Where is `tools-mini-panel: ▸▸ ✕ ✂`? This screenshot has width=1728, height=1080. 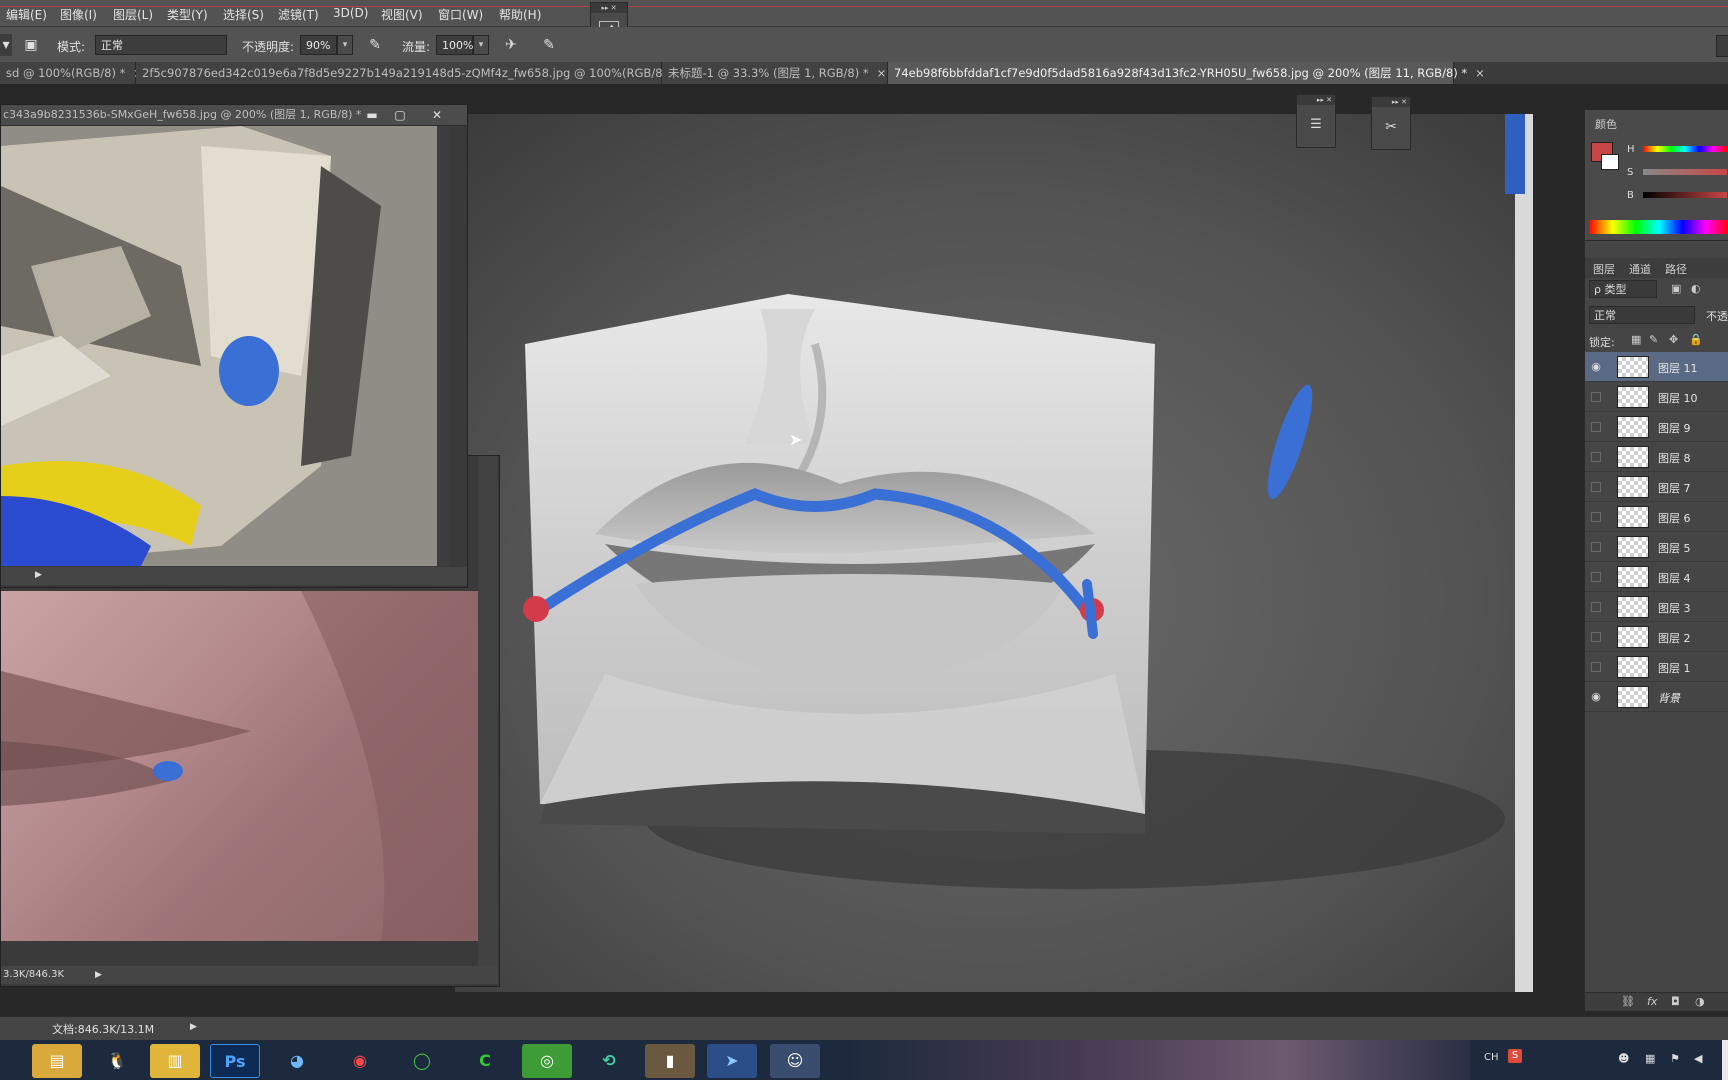 tools-mini-panel: ▸▸ ✕ ✂ is located at coordinates (1391, 123).